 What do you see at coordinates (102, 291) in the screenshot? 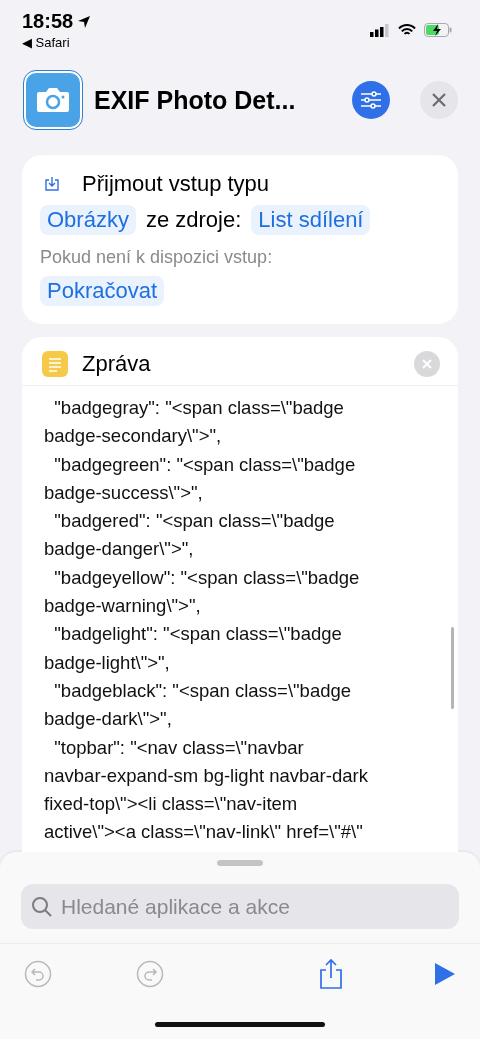
I see `fallback-token: Pokračovat` at bounding box center [102, 291].